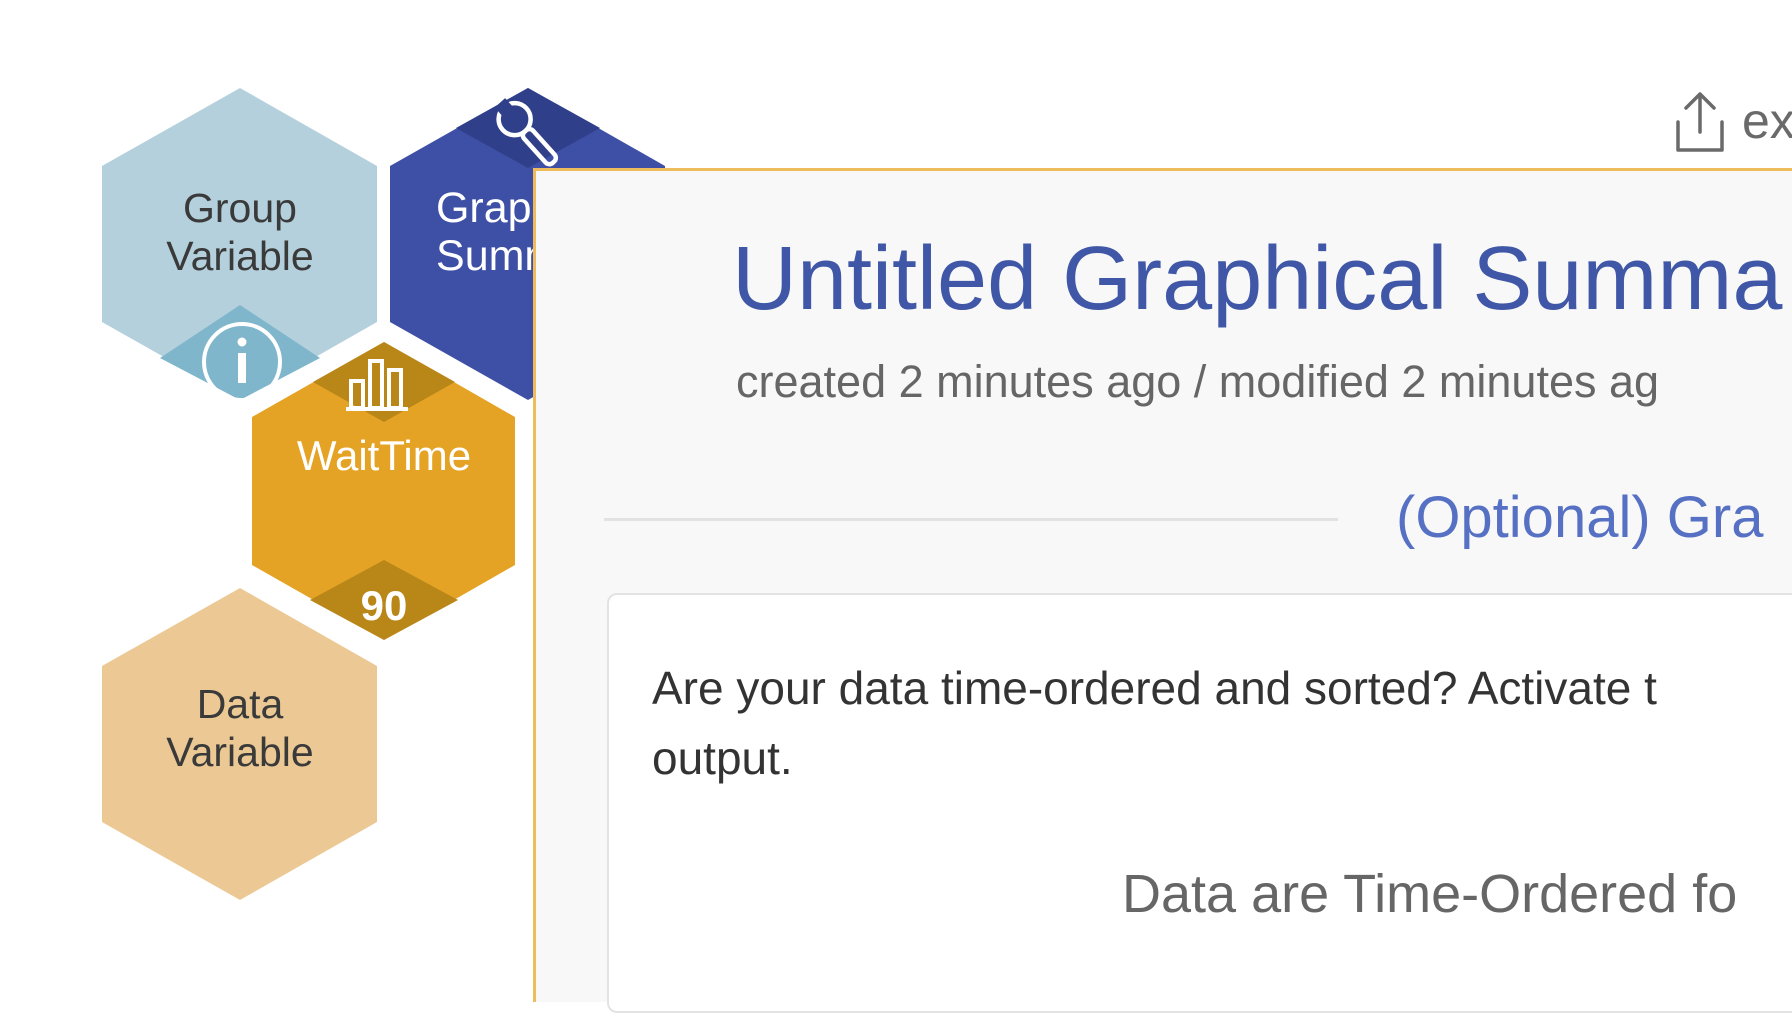  What do you see at coordinates (1767, 121) in the screenshot?
I see `export-label: ex` at bounding box center [1767, 121].